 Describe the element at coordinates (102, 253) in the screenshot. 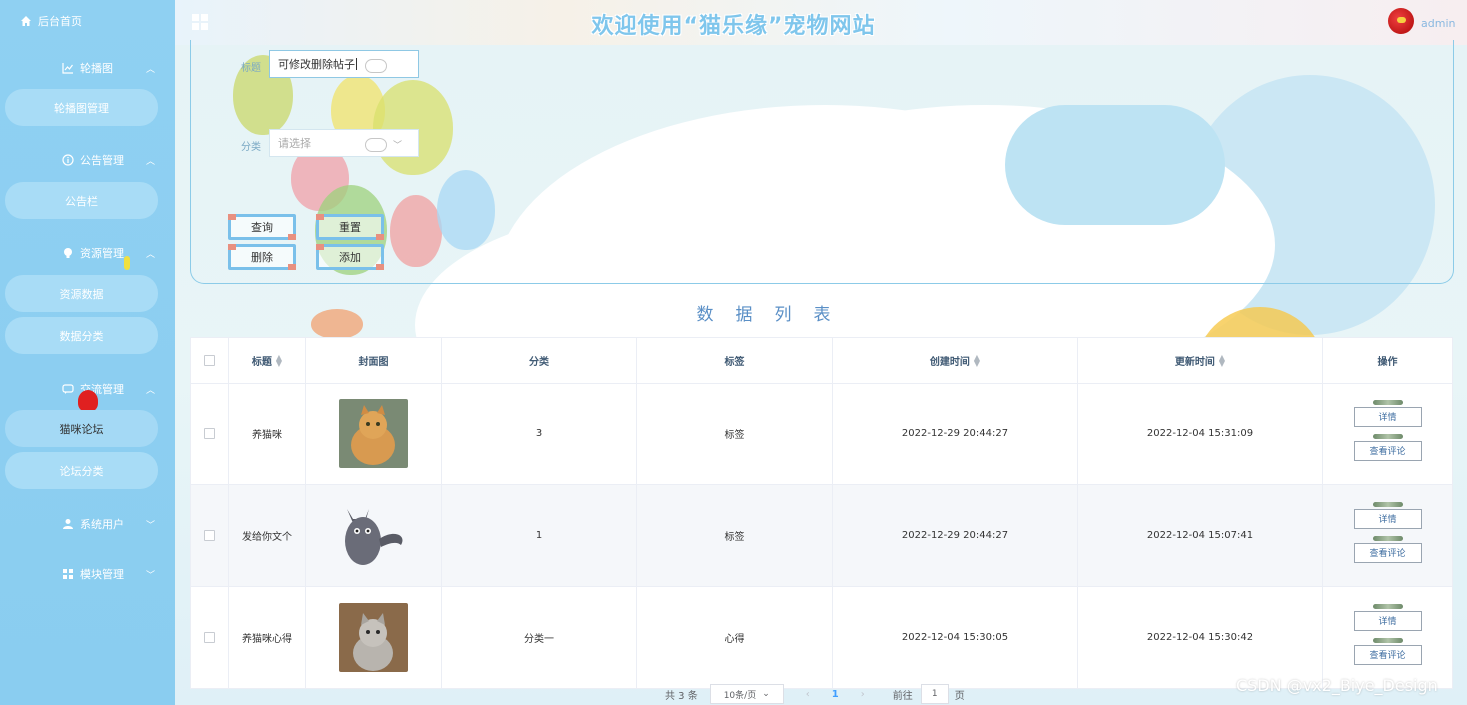

I see `sidebar-group-label: 资源管理` at that location.